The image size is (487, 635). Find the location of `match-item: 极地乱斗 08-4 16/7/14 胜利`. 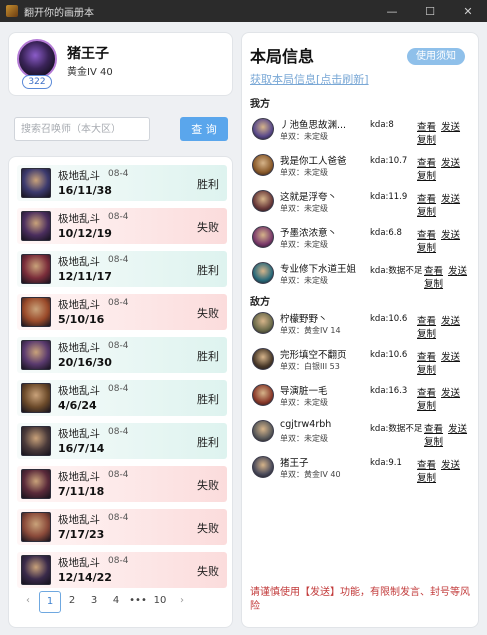

match-item: 极地乱斗 08-4 16/7/14 胜利 is located at coordinates (122, 441).